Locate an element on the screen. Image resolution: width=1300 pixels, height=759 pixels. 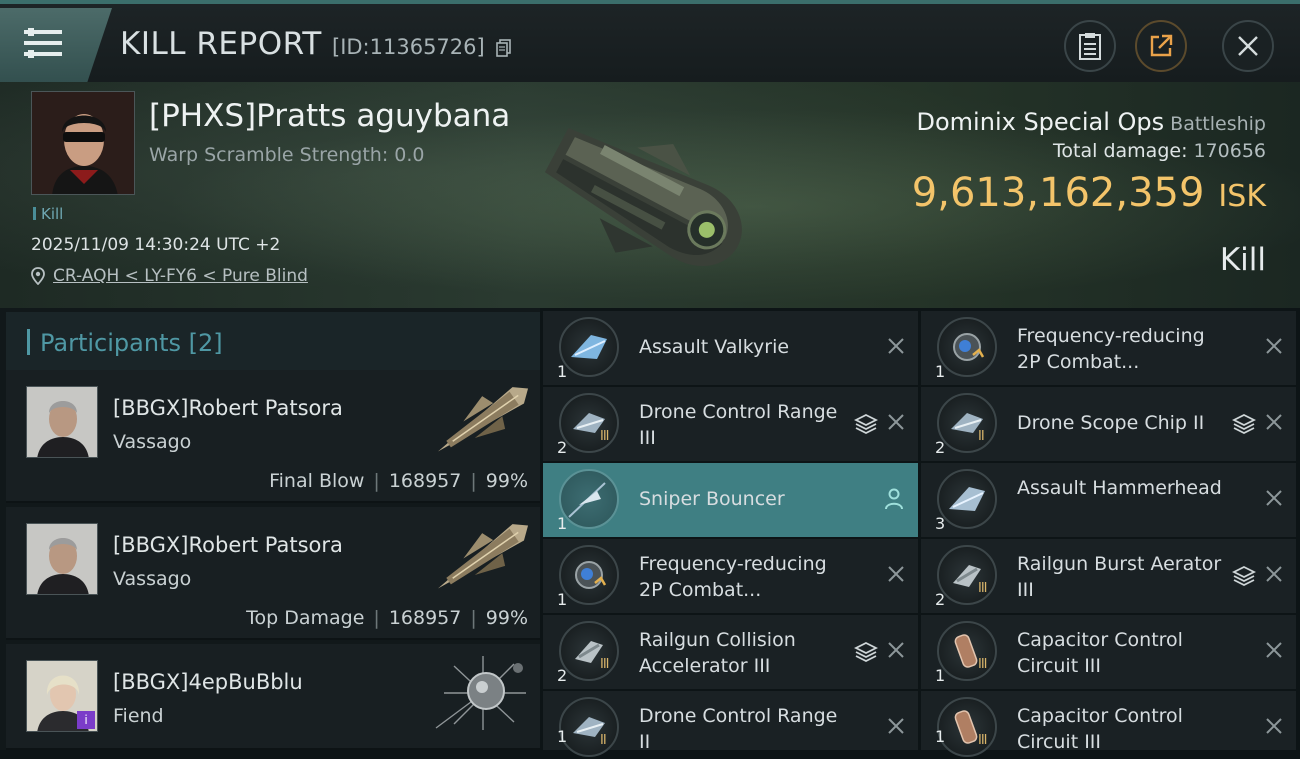
module-name: Assault Hammerhead is located at coordinates (1119, 488).